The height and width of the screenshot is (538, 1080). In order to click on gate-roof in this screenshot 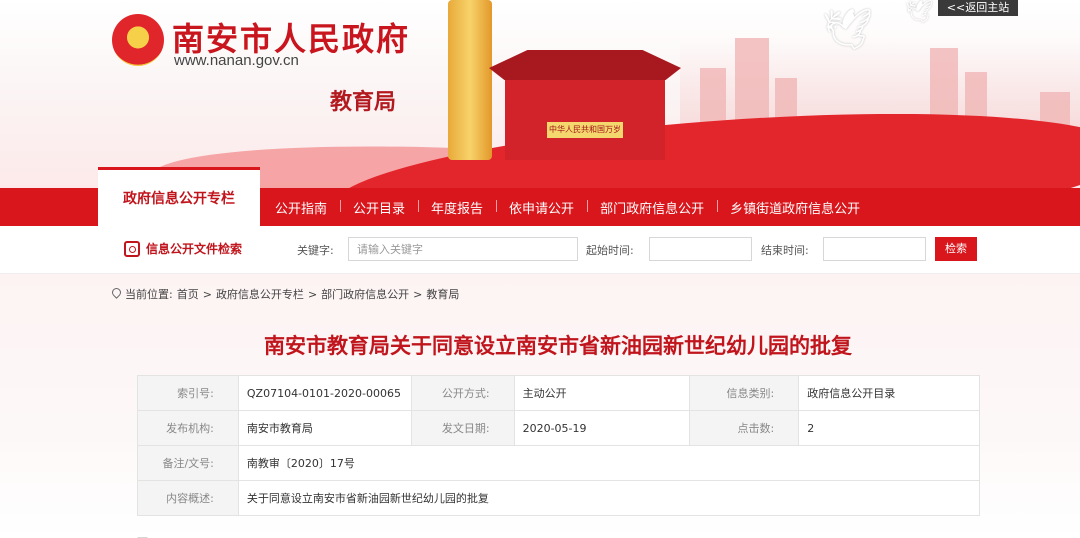, I will do `click(585, 65)`.